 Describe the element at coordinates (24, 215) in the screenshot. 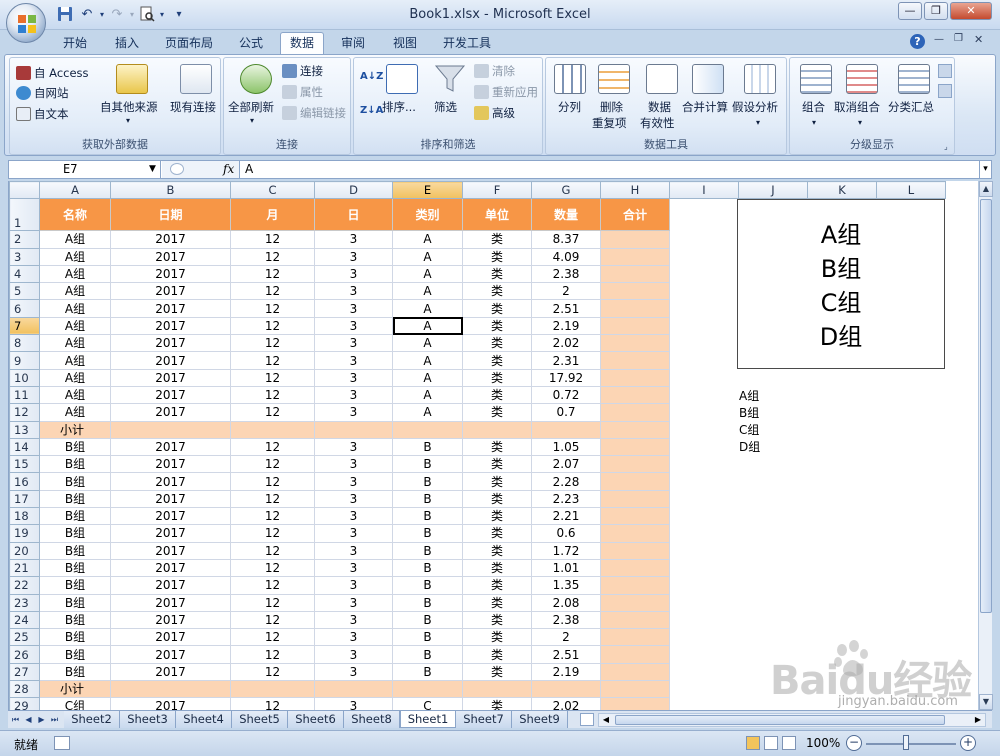

I see `row-header: 1` at that location.